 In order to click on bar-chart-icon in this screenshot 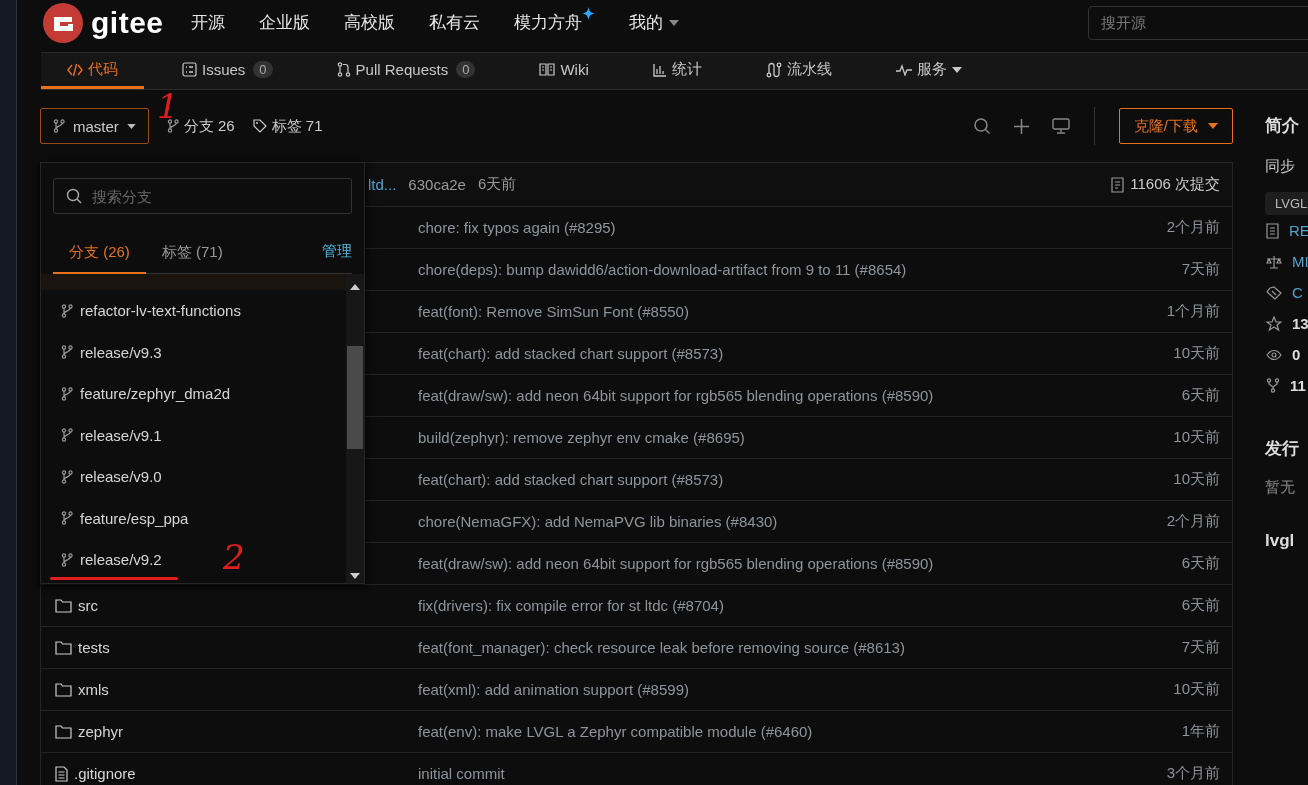, I will do `click(659, 69)`.